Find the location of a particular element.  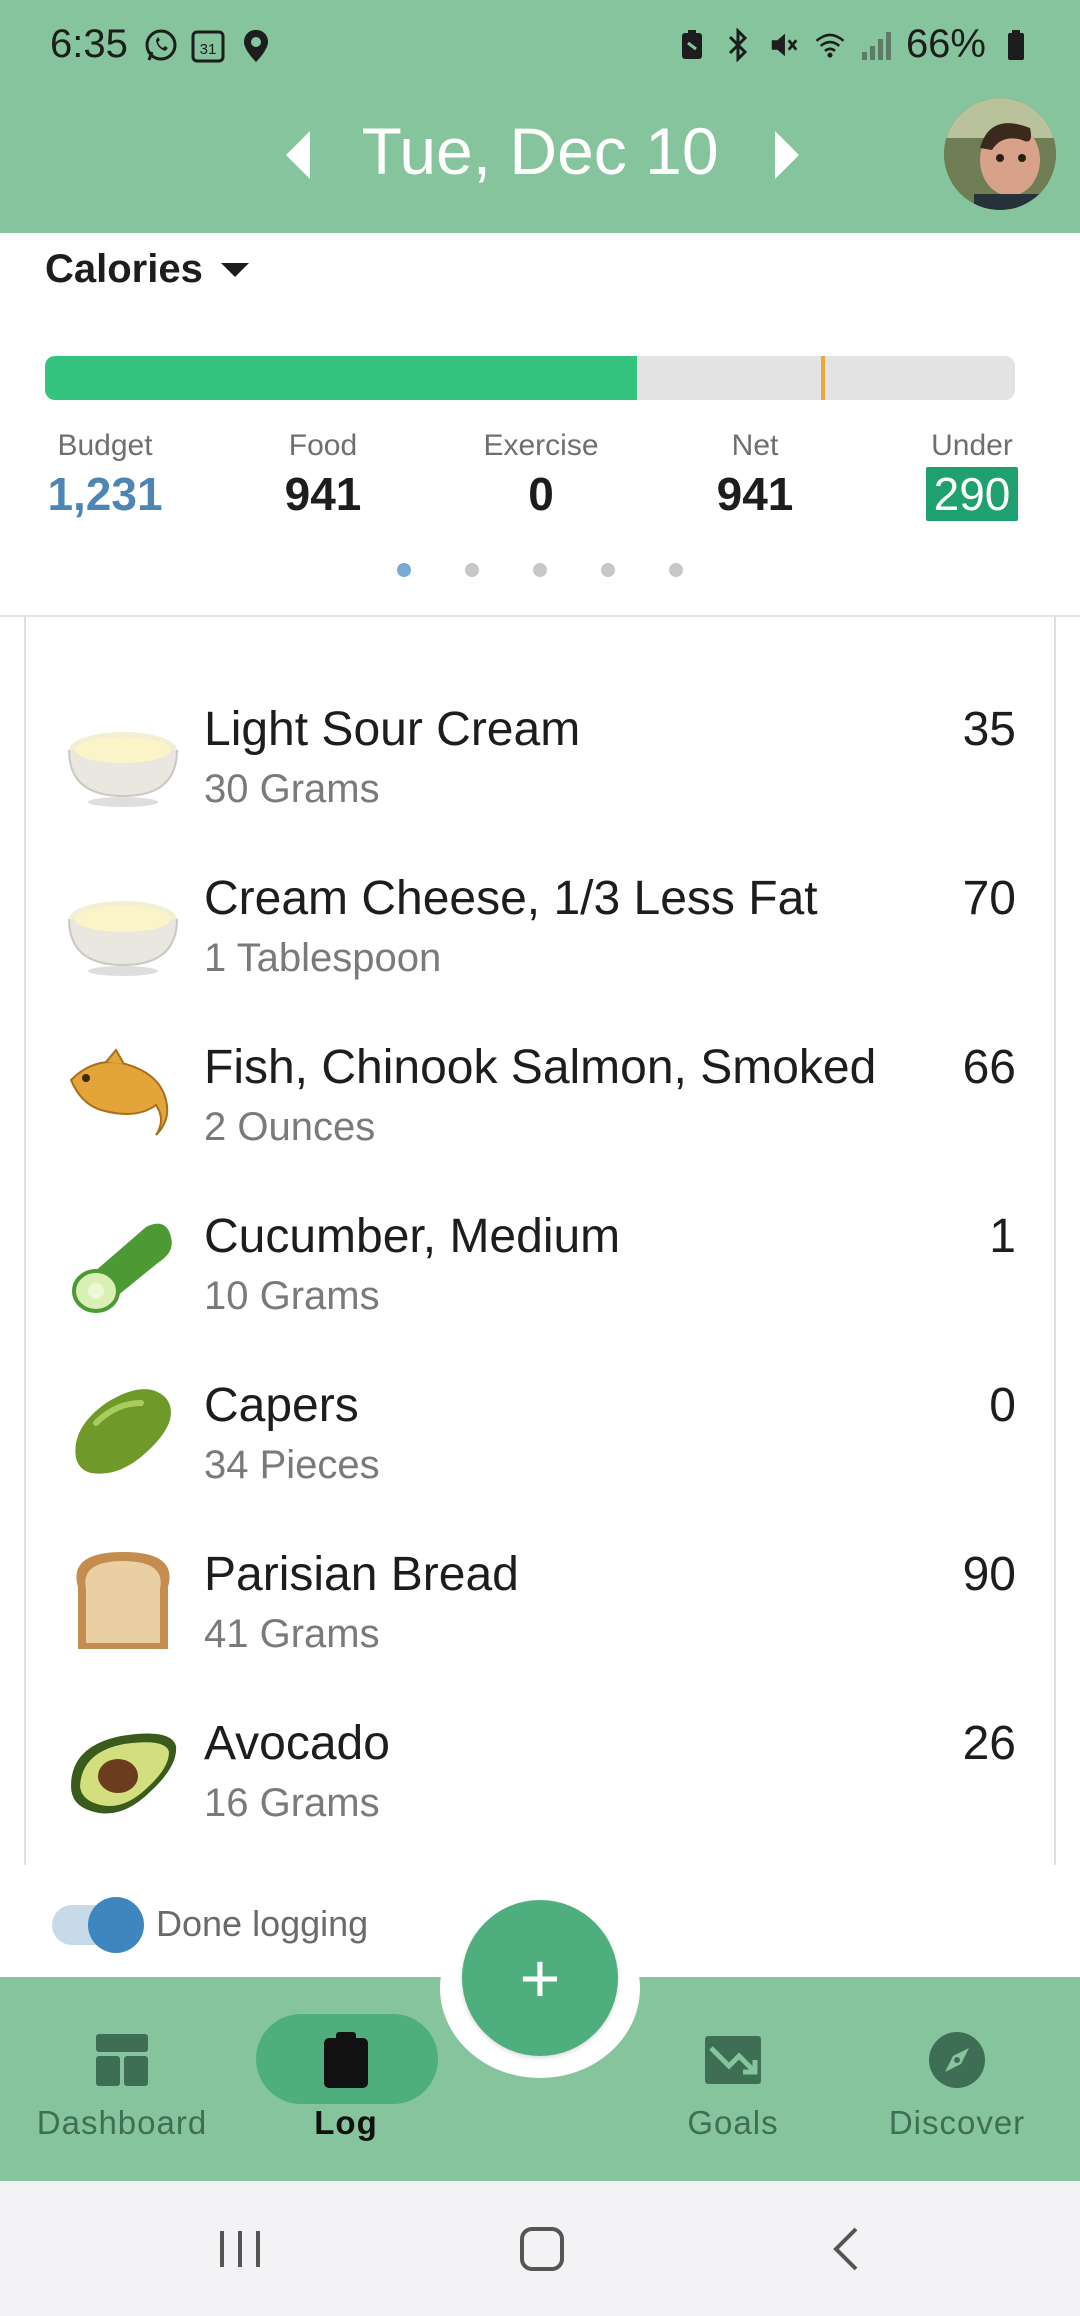

cream-cheese-icon is located at coordinates (123, 926).